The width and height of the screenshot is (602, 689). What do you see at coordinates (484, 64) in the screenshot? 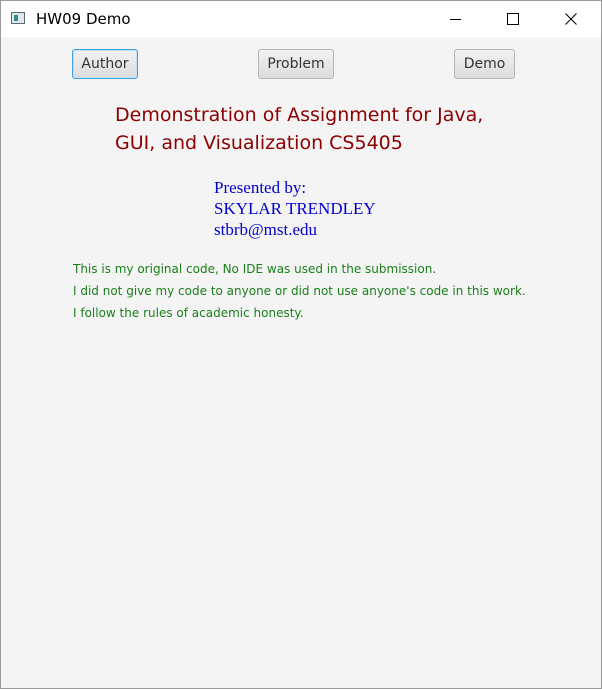
I see `demo-button: Demo` at bounding box center [484, 64].